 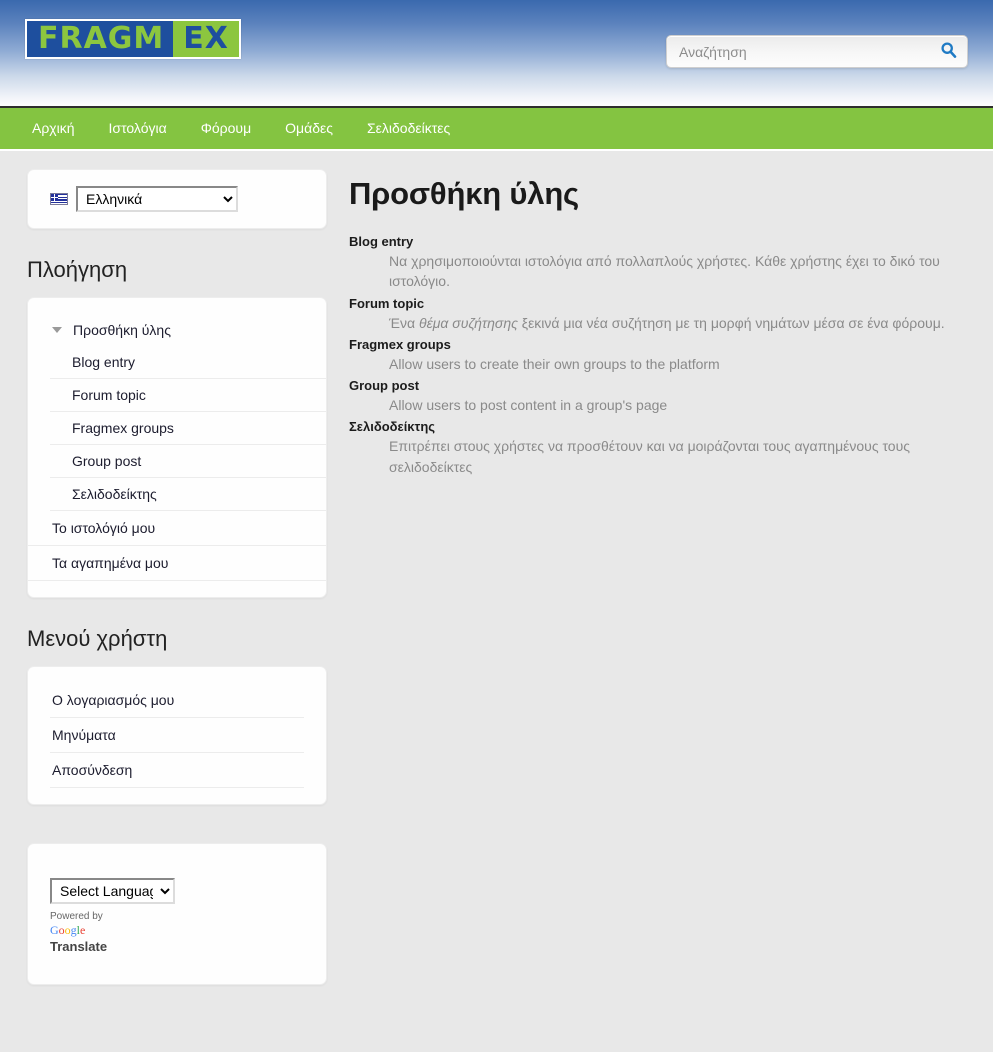 I want to click on search-box, so click(x=817, y=51).